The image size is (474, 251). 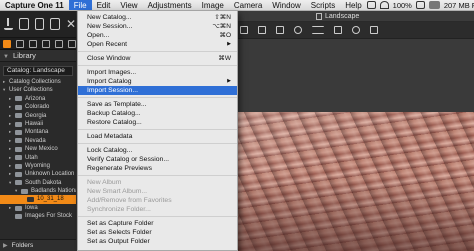 I want to click on menu-item-close-window: Close Window ⌘W, so click(x=157, y=58).